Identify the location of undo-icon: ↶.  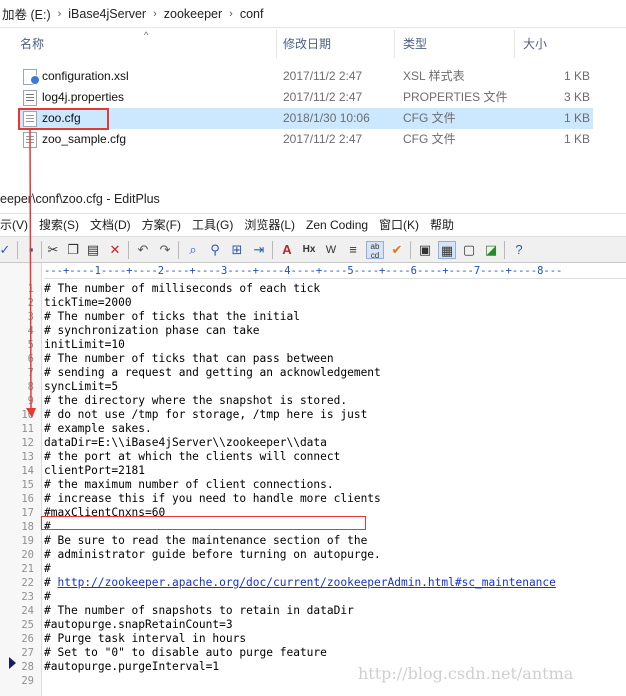
(143, 250).